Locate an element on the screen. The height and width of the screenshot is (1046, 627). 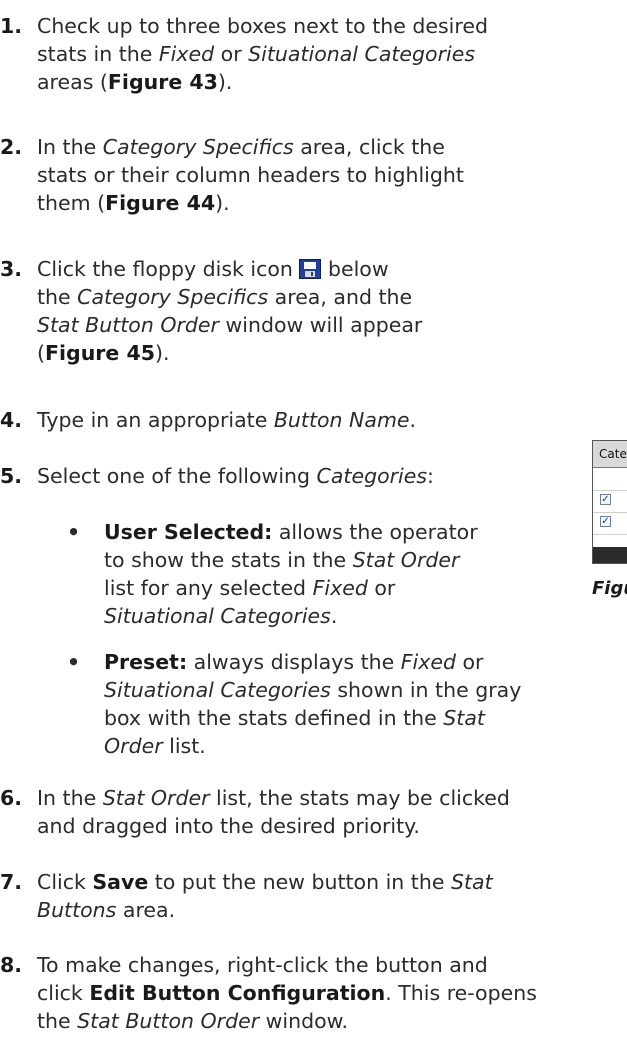
figure-thumbnail: Cate ✓ ✓ is located at coordinates (609, 502).